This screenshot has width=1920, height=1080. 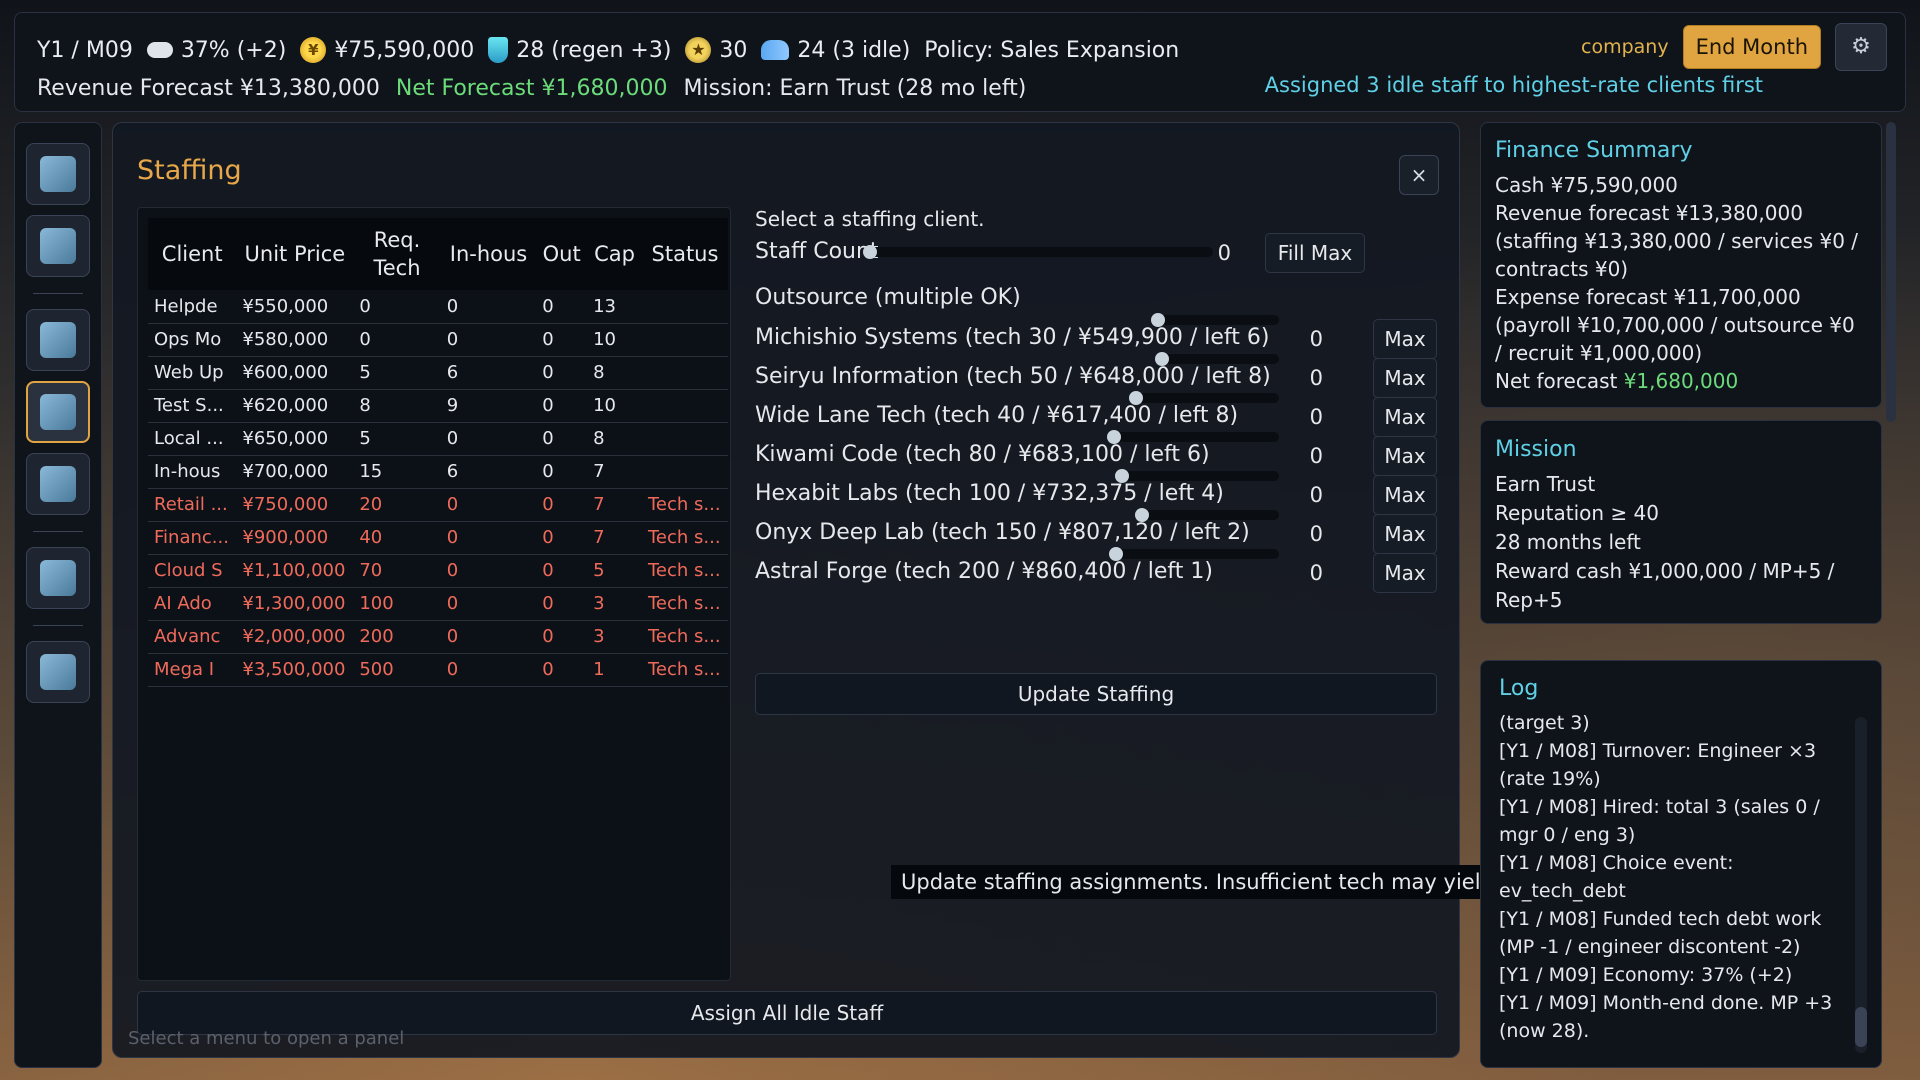 I want to click on col-status: Status, so click(x=684, y=254).